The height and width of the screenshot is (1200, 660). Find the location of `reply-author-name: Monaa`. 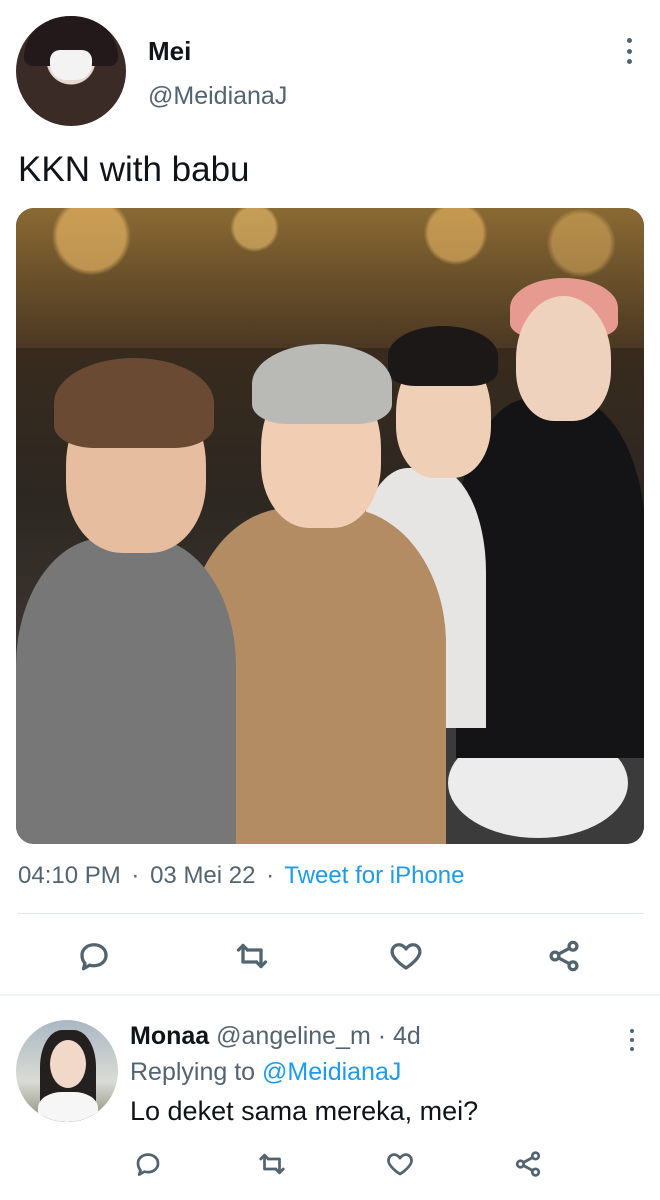

reply-author-name: Monaa is located at coordinates (169, 1036).